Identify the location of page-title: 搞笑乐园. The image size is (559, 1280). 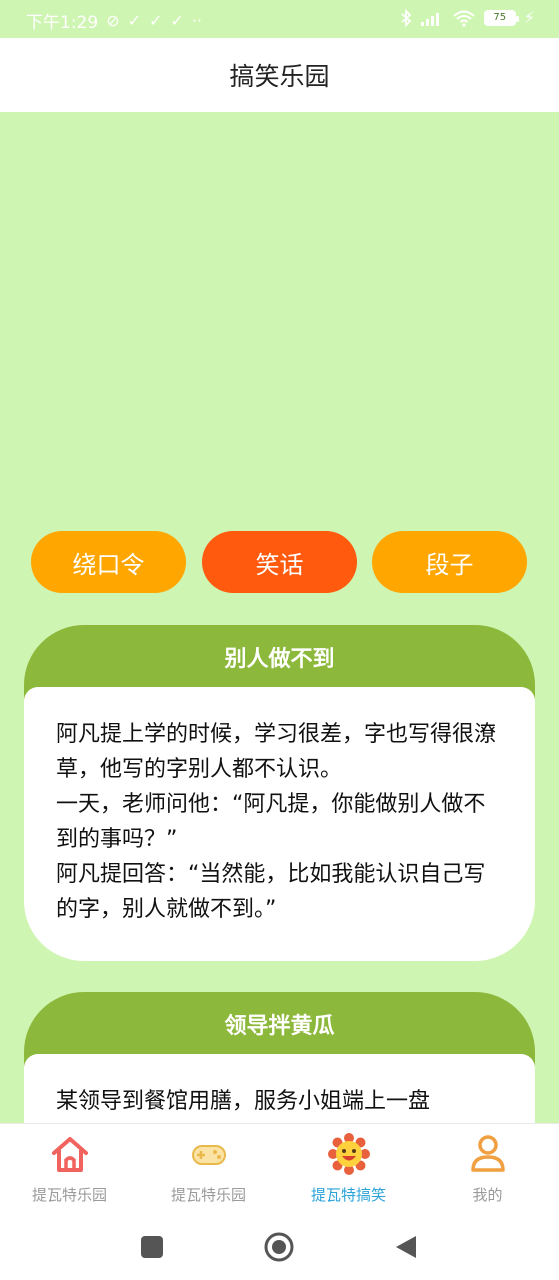
(279, 76).